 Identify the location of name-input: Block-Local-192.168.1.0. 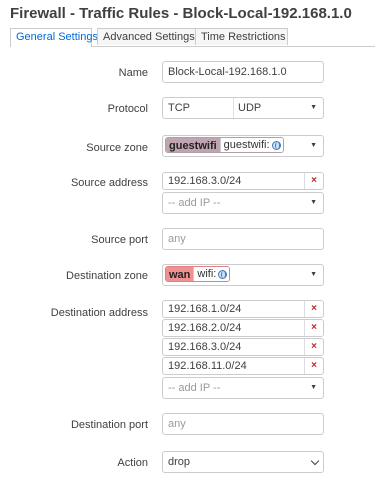
(243, 72).